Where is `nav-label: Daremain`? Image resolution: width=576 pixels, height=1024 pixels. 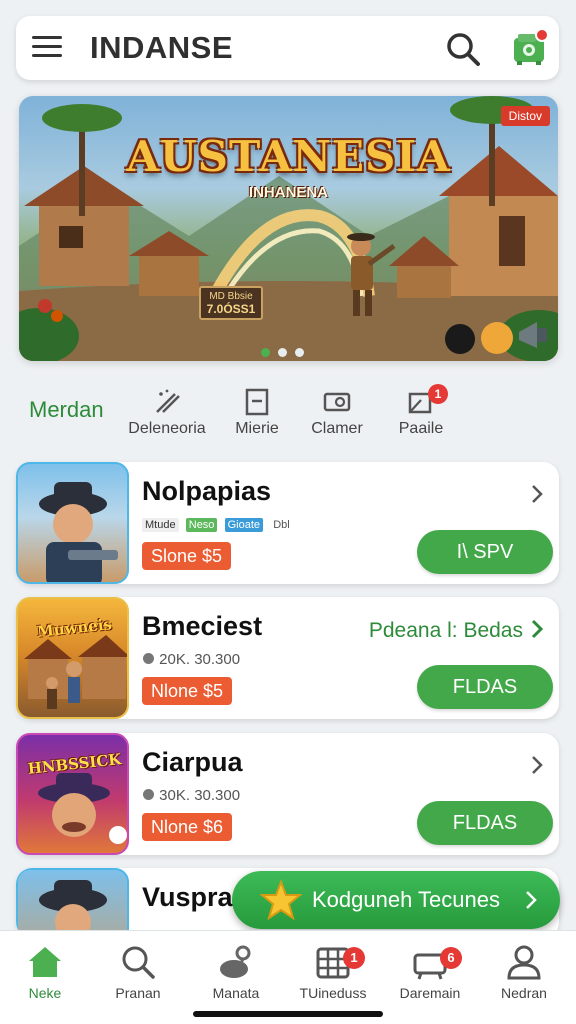
nav-label: Daremain is located at coordinates (430, 993).